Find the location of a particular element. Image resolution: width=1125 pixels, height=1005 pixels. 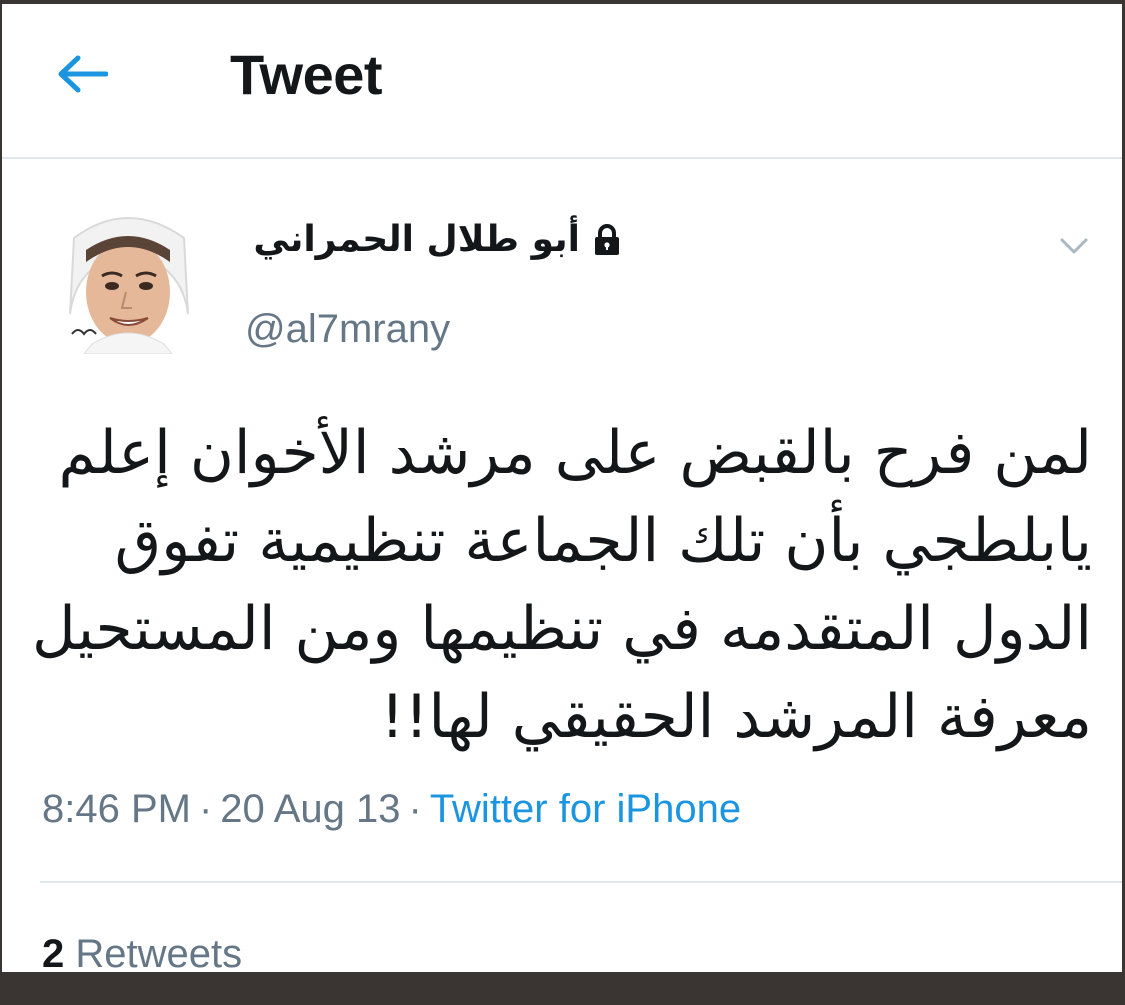

lock-icon is located at coordinates (607, 239).